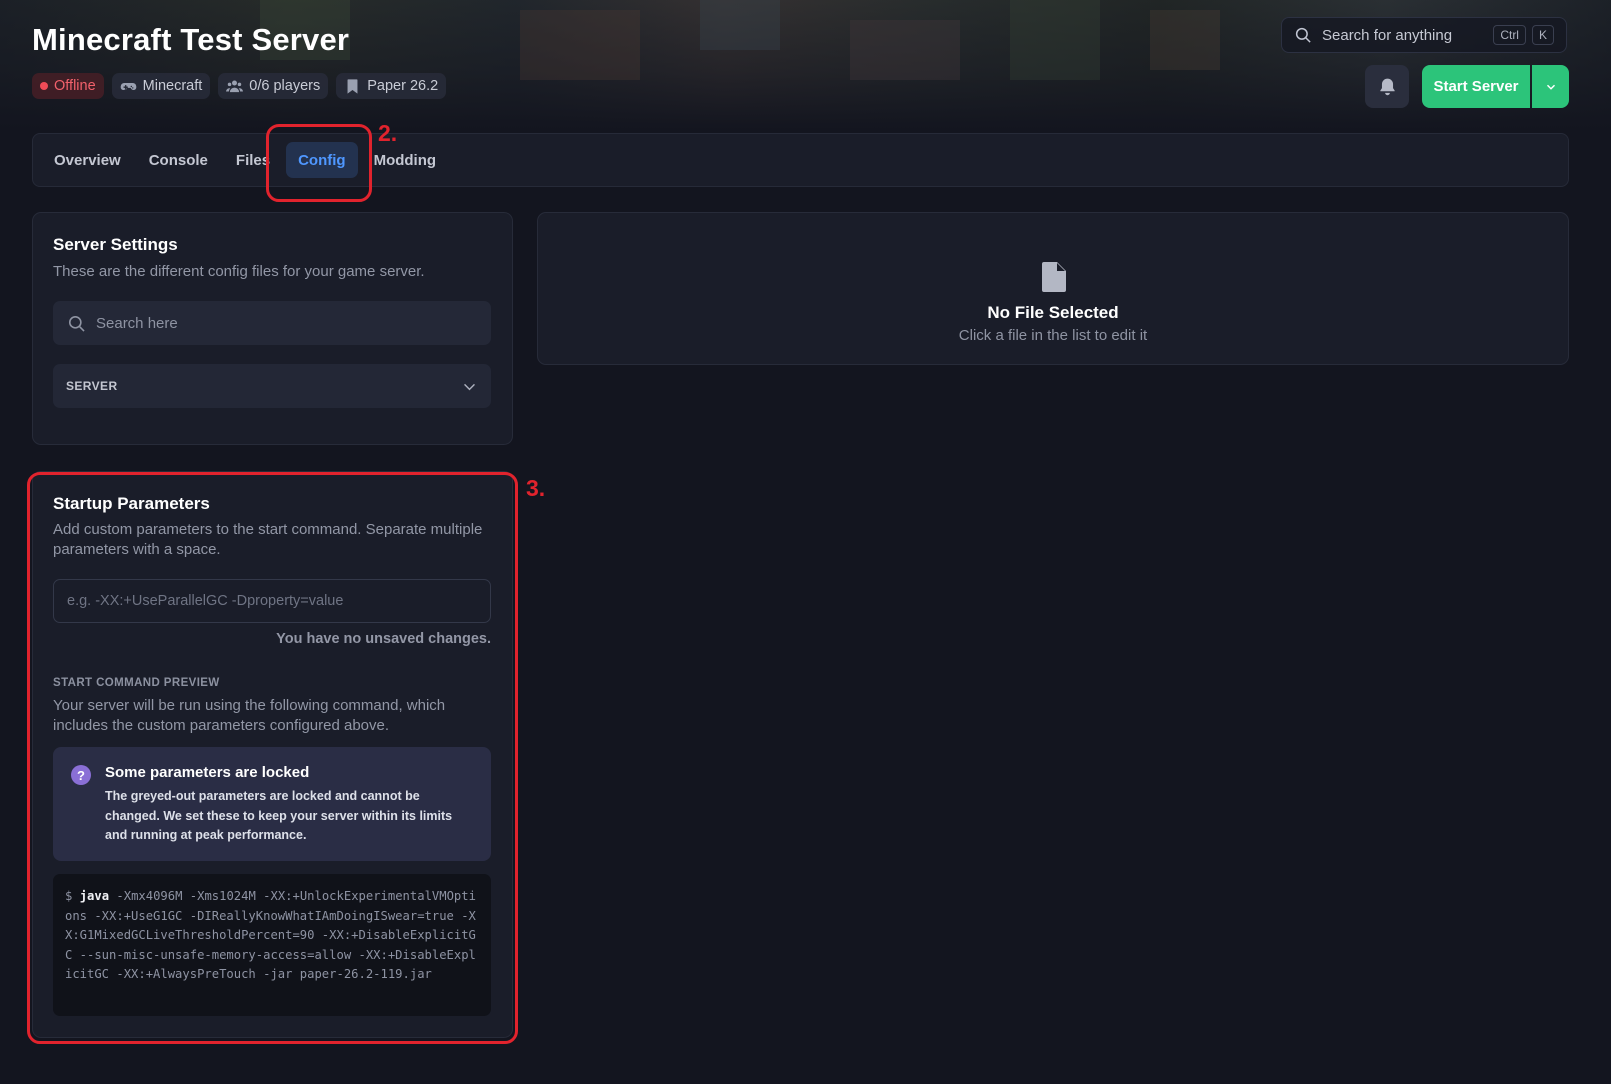 The image size is (1611, 1084). I want to click on annotation-box-tab, so click(319, 163).